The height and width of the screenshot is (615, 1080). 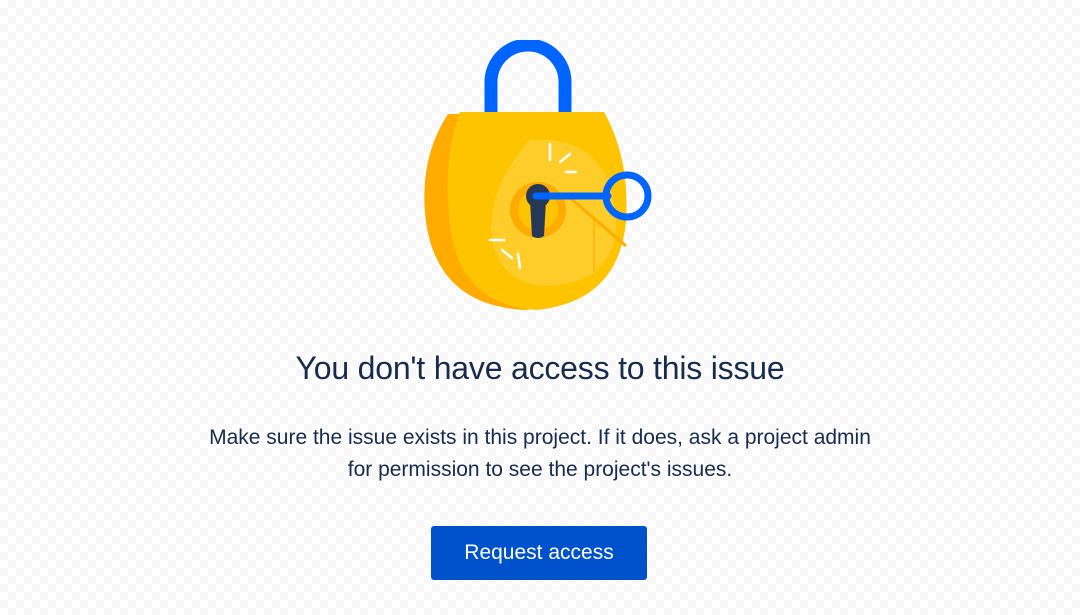 What do you see at coordinates (540, 368) in the screenshot?
I see `page-title: You don't have access to this issue` at bounding box center [540, 368].